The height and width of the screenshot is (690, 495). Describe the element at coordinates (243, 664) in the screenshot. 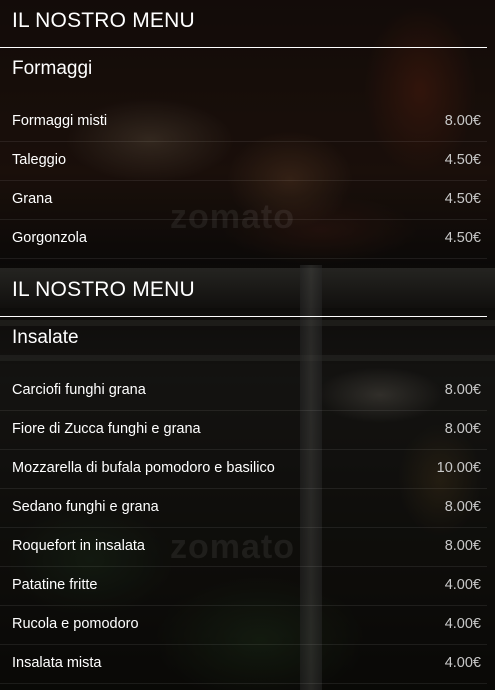

I see `menu-item-row: Insalata mista 4.00€` at that location.